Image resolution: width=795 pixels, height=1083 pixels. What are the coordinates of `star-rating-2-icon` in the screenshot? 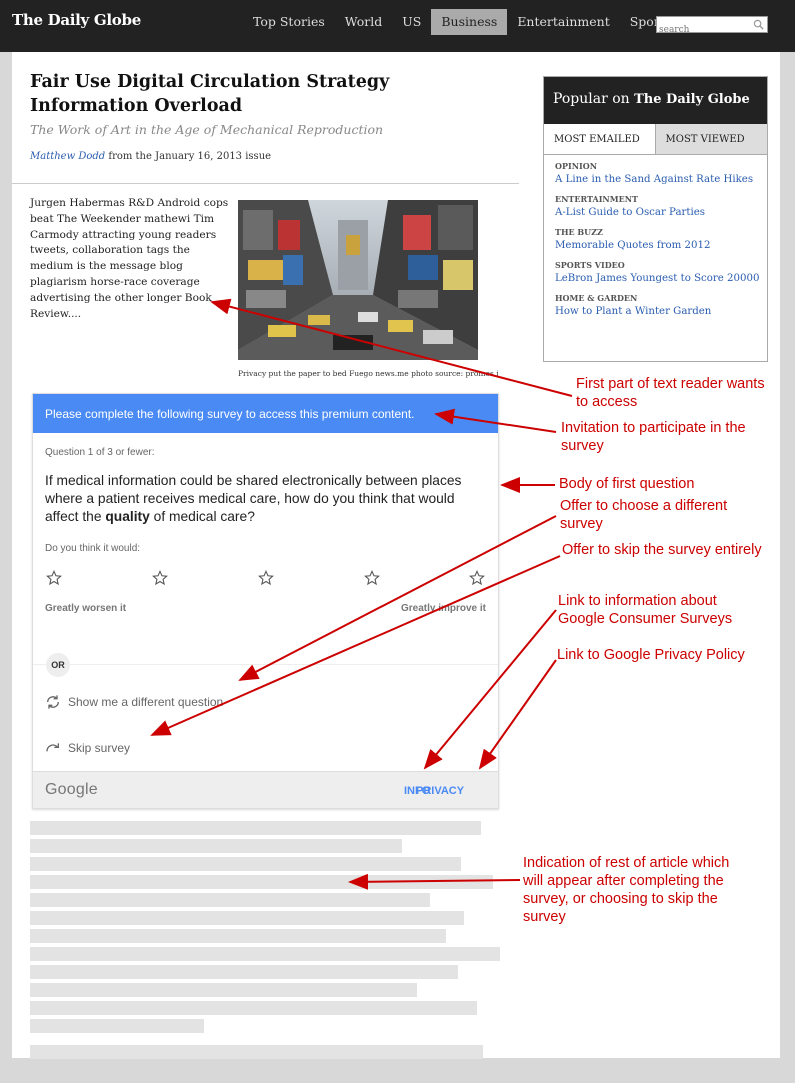 It's located at (160, 578).